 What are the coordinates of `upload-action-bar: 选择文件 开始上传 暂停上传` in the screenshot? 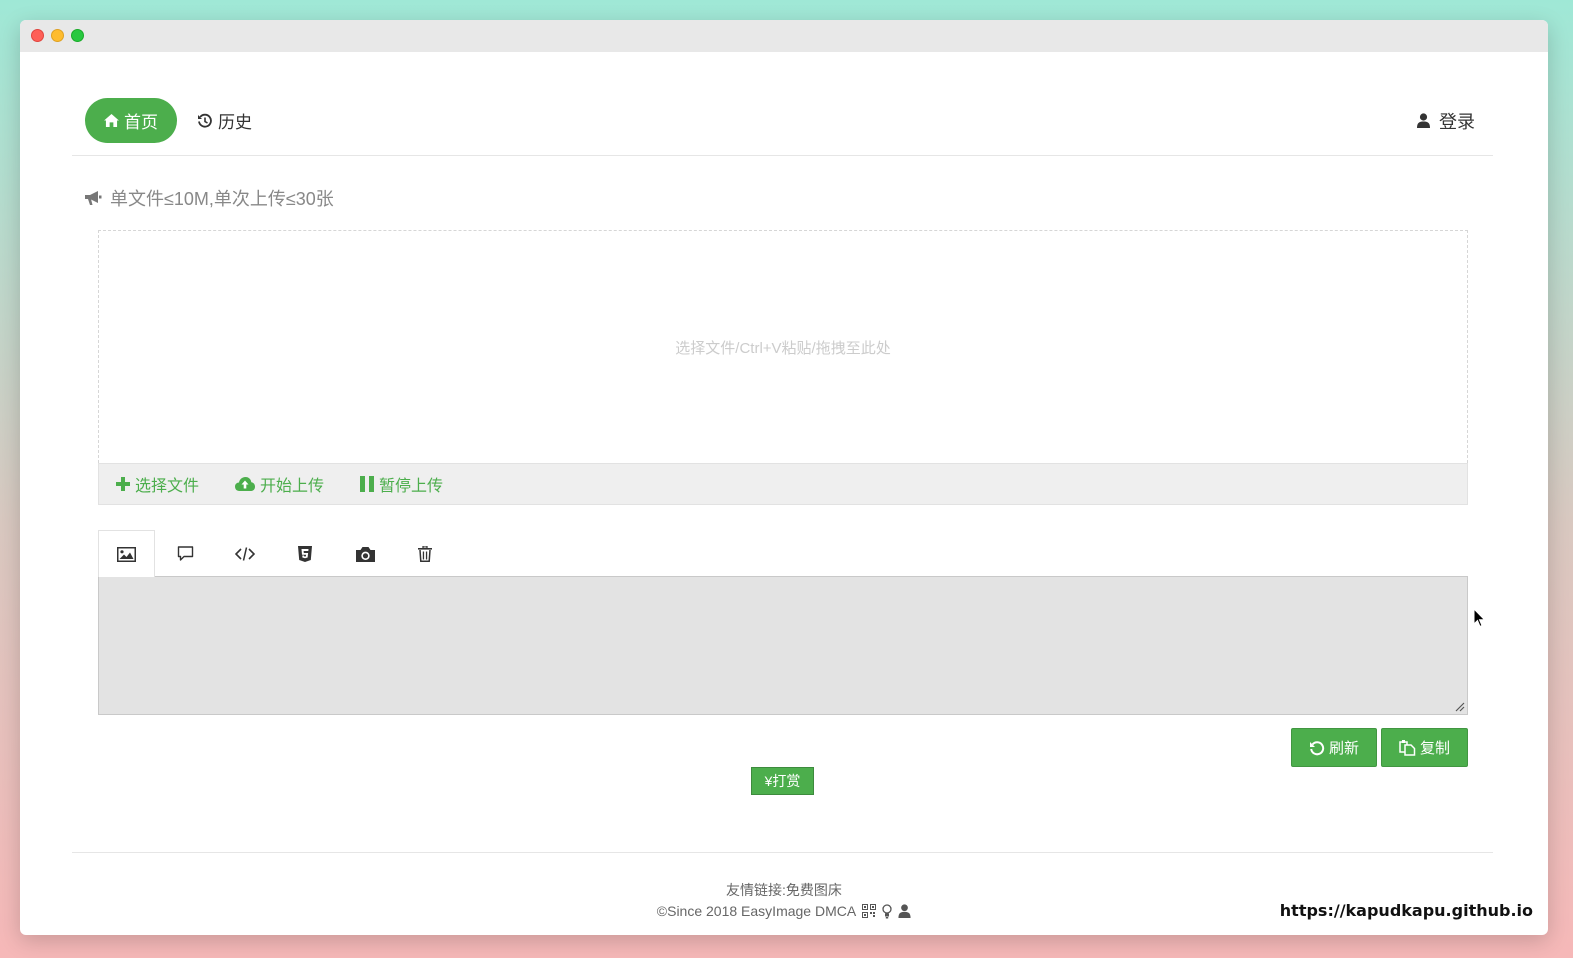 It's located at (783, 484).